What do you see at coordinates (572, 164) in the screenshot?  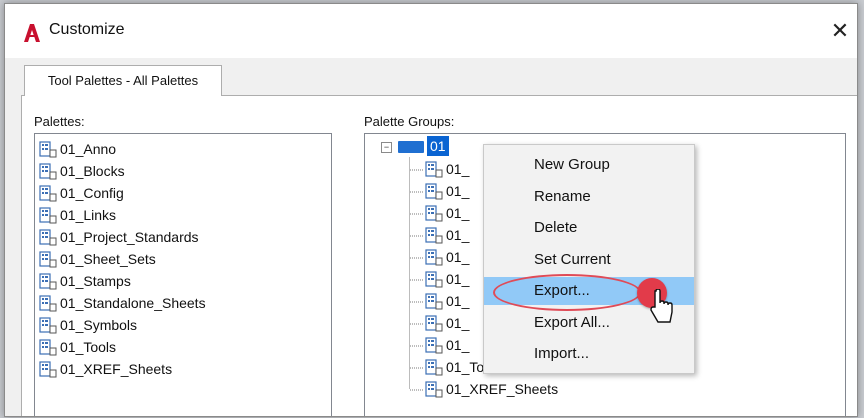 I see `menu-item-label: New Group` at bounding box center [572, 164].